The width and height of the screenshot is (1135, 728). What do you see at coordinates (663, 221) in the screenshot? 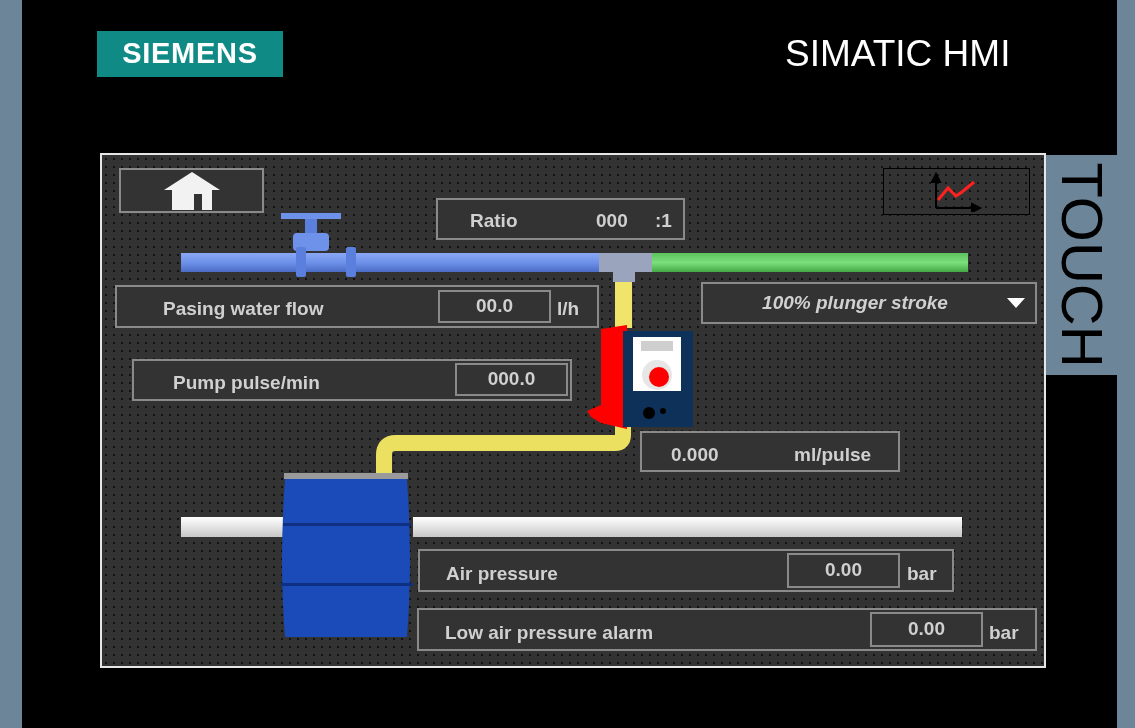
I see `ratio-unit: :1` at bounding box center [663, 221].